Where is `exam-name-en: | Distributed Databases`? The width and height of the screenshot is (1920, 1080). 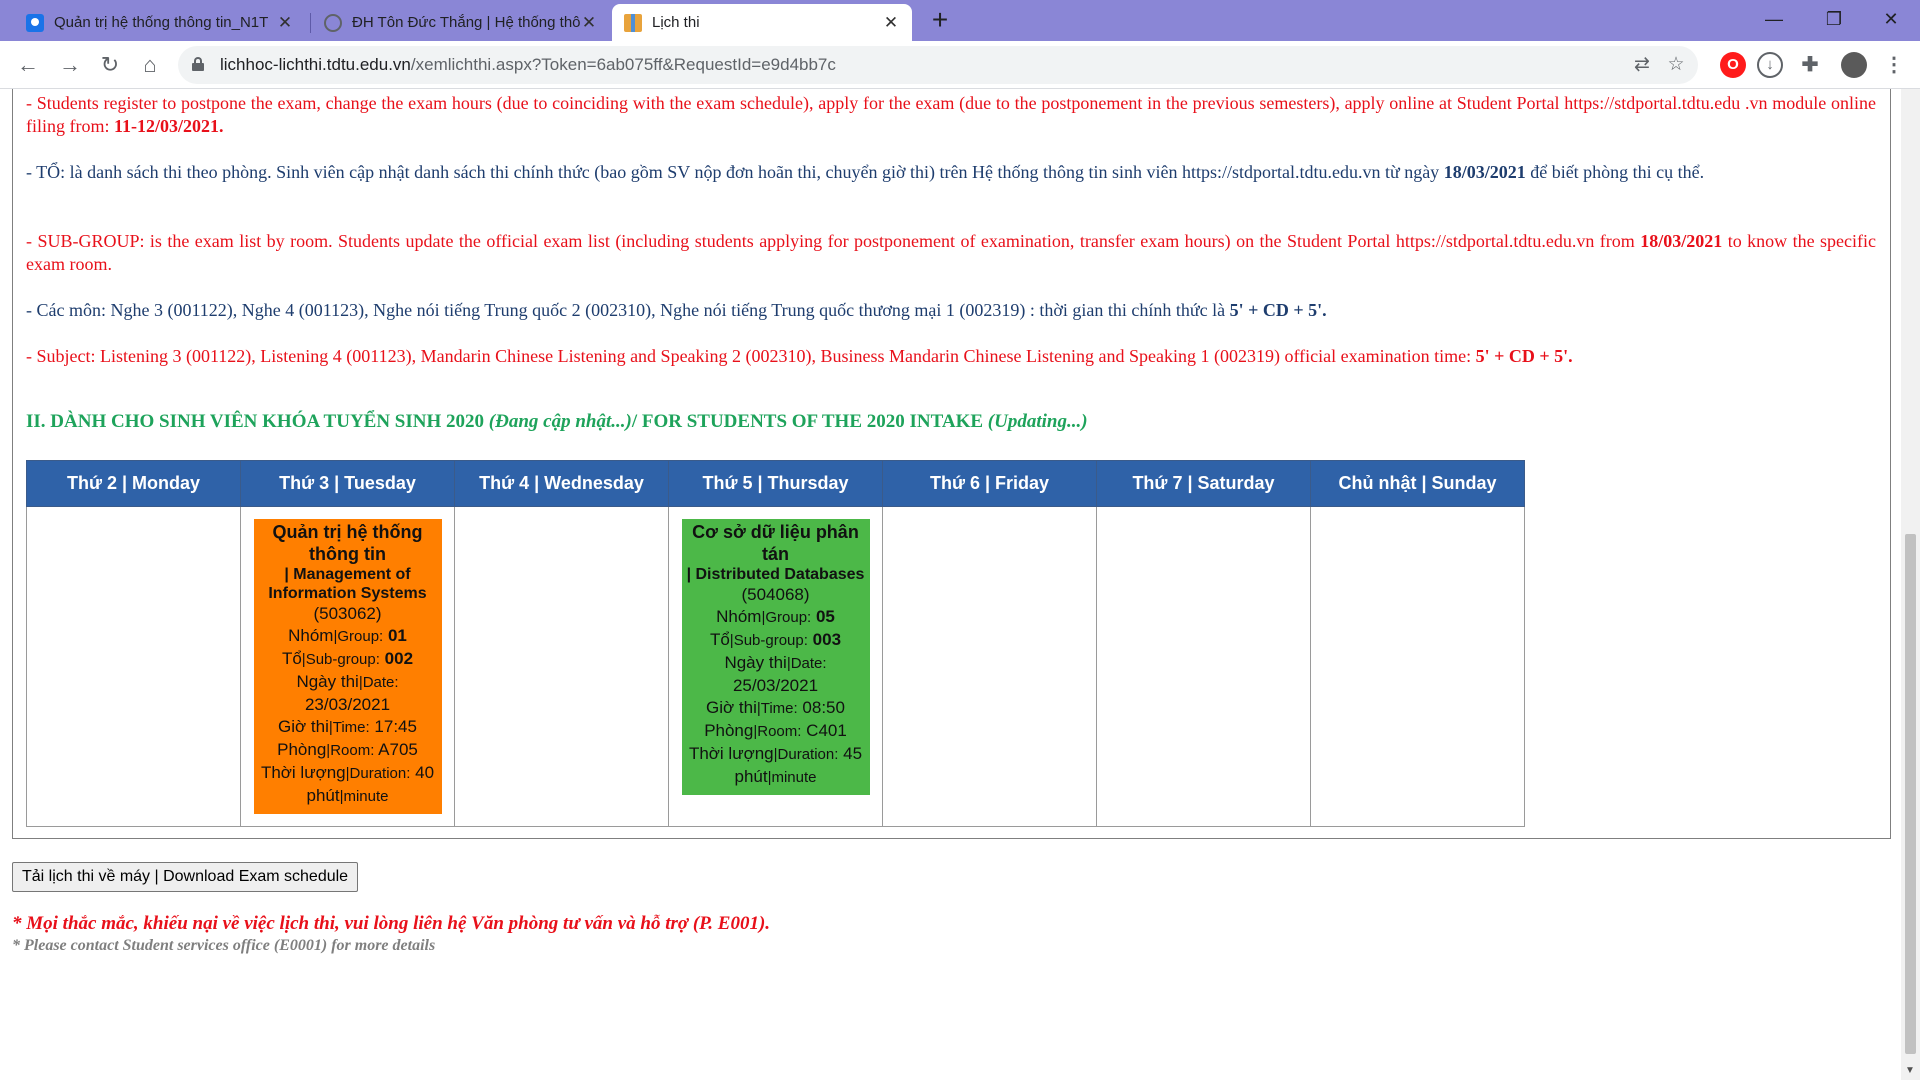
exam-name-en: | Distributed Databases is located at coordinates (775, 574).